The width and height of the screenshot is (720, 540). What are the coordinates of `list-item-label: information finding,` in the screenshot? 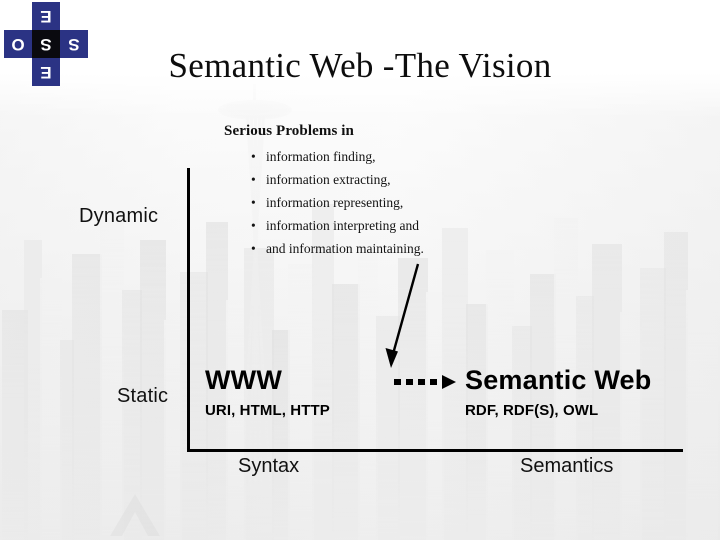 It's located at (321, 156).